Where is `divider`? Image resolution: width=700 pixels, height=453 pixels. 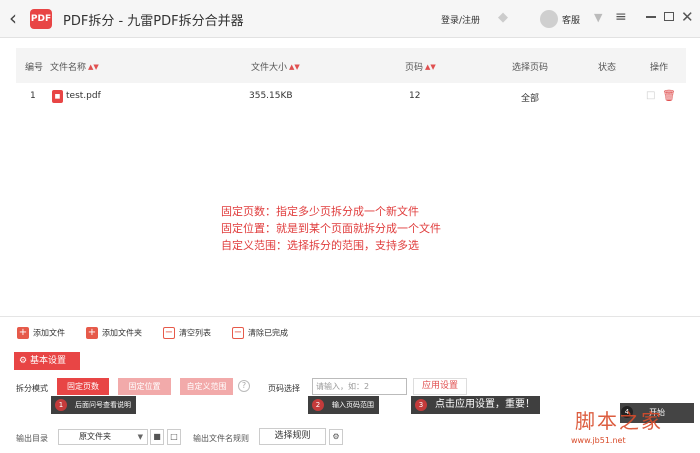
divider is located at coordinates (350, 316).